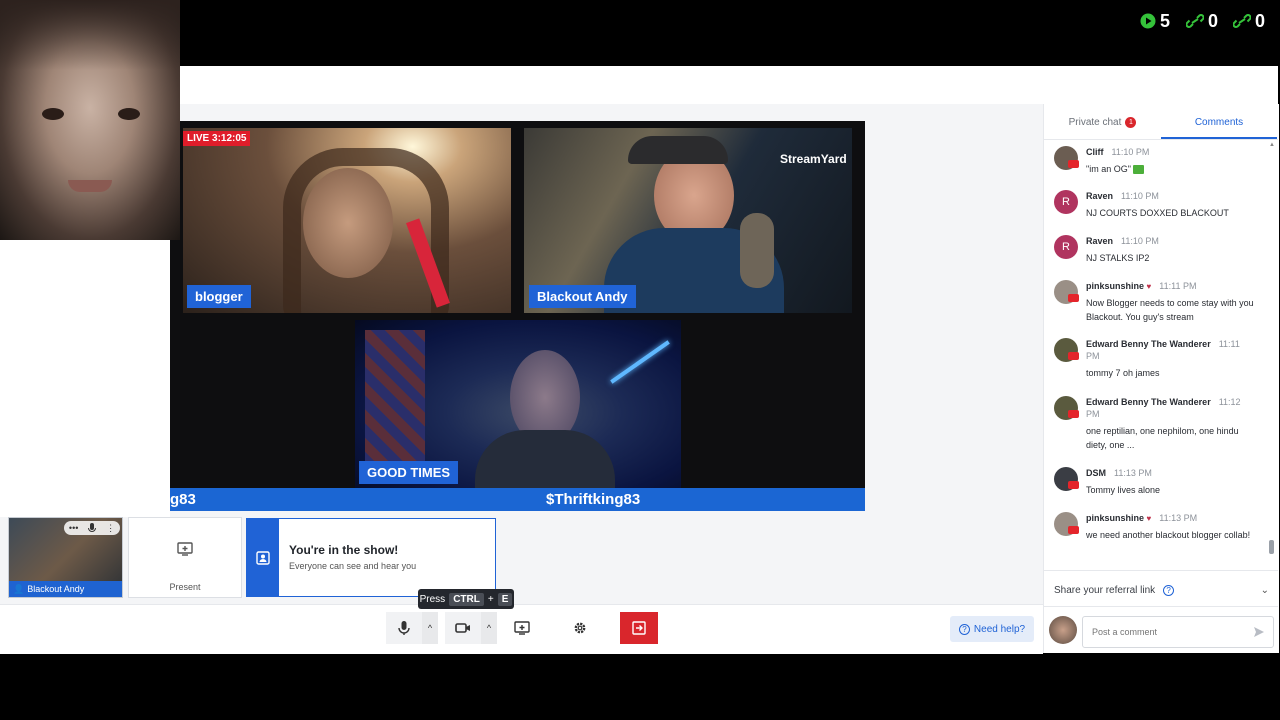  What do you see at coordinates (409, 472) in the screenshot?
I see `participant-name-tag: GOOD TIMES` at bounding box center [409, 472].